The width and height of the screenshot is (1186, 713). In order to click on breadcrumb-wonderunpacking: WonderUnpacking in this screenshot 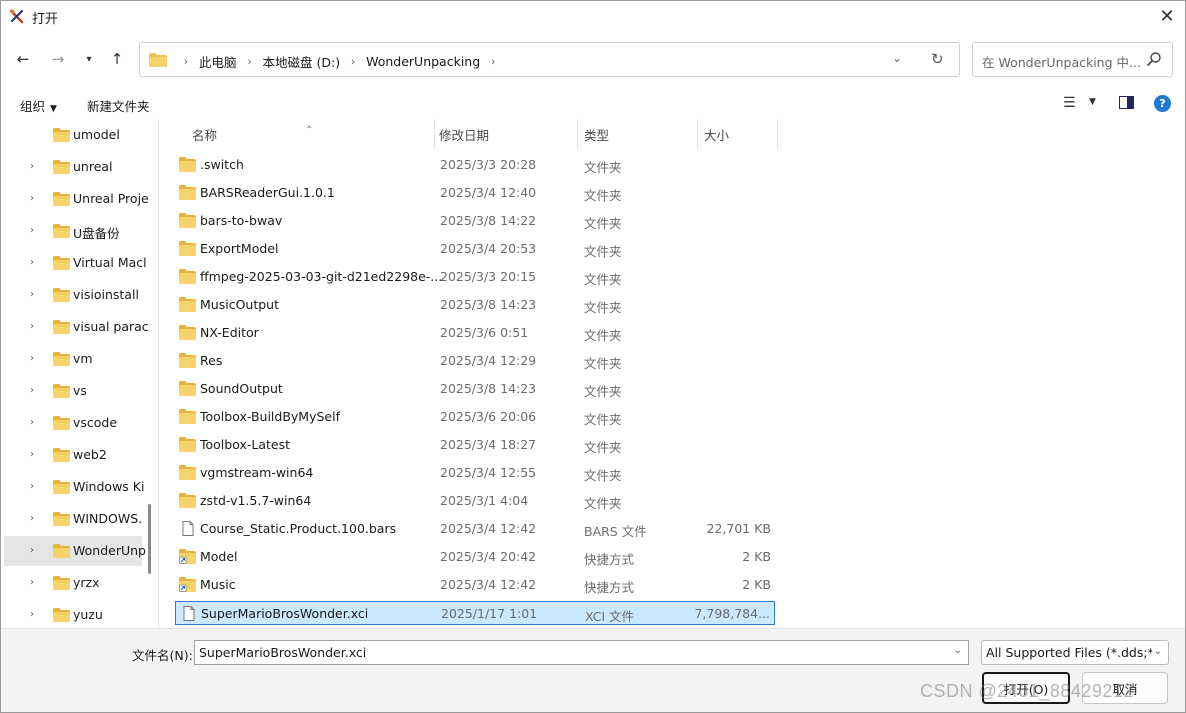, I will do `click(423, 61)`.